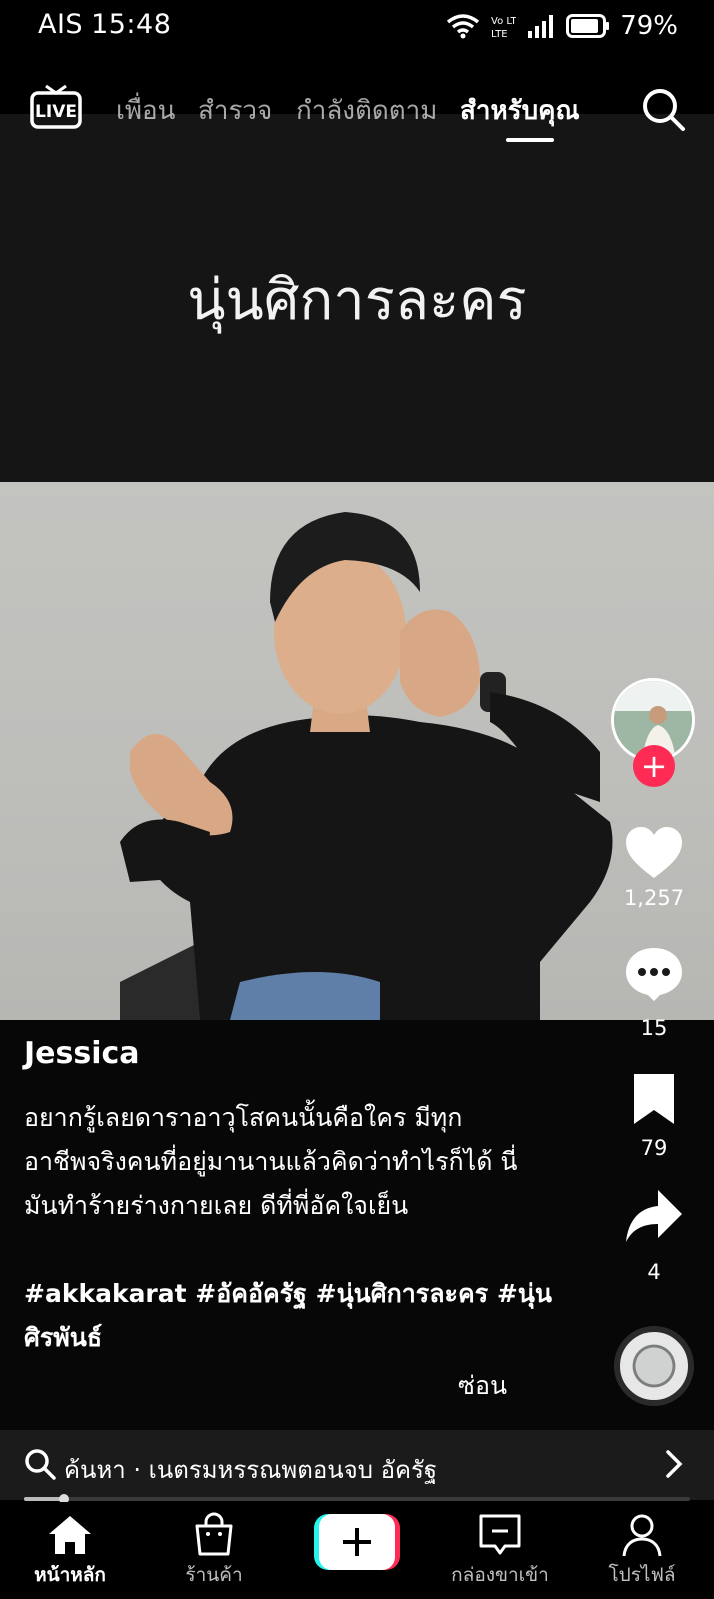 The image size is (714, 1599). I want to click on share-icon, so click(654, 1216).